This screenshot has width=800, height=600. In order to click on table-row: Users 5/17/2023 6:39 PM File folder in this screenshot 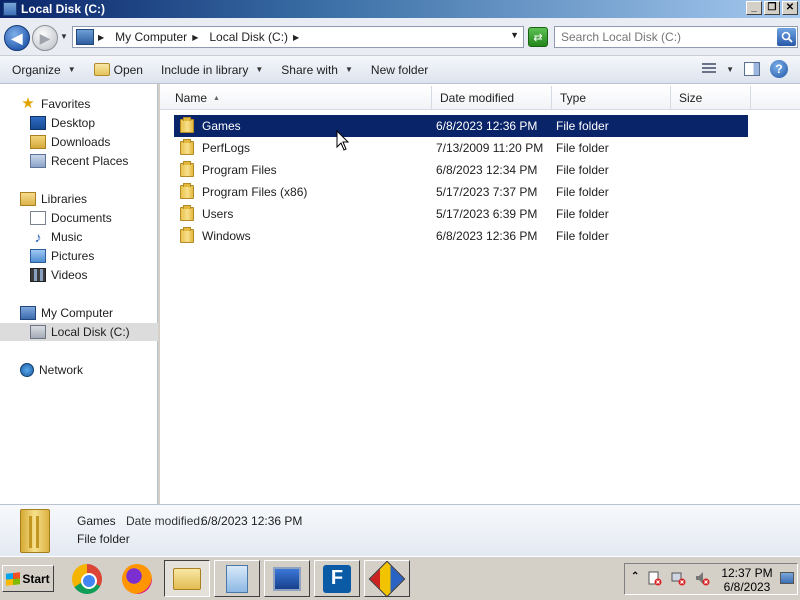, I will do `click(461, 214)`.